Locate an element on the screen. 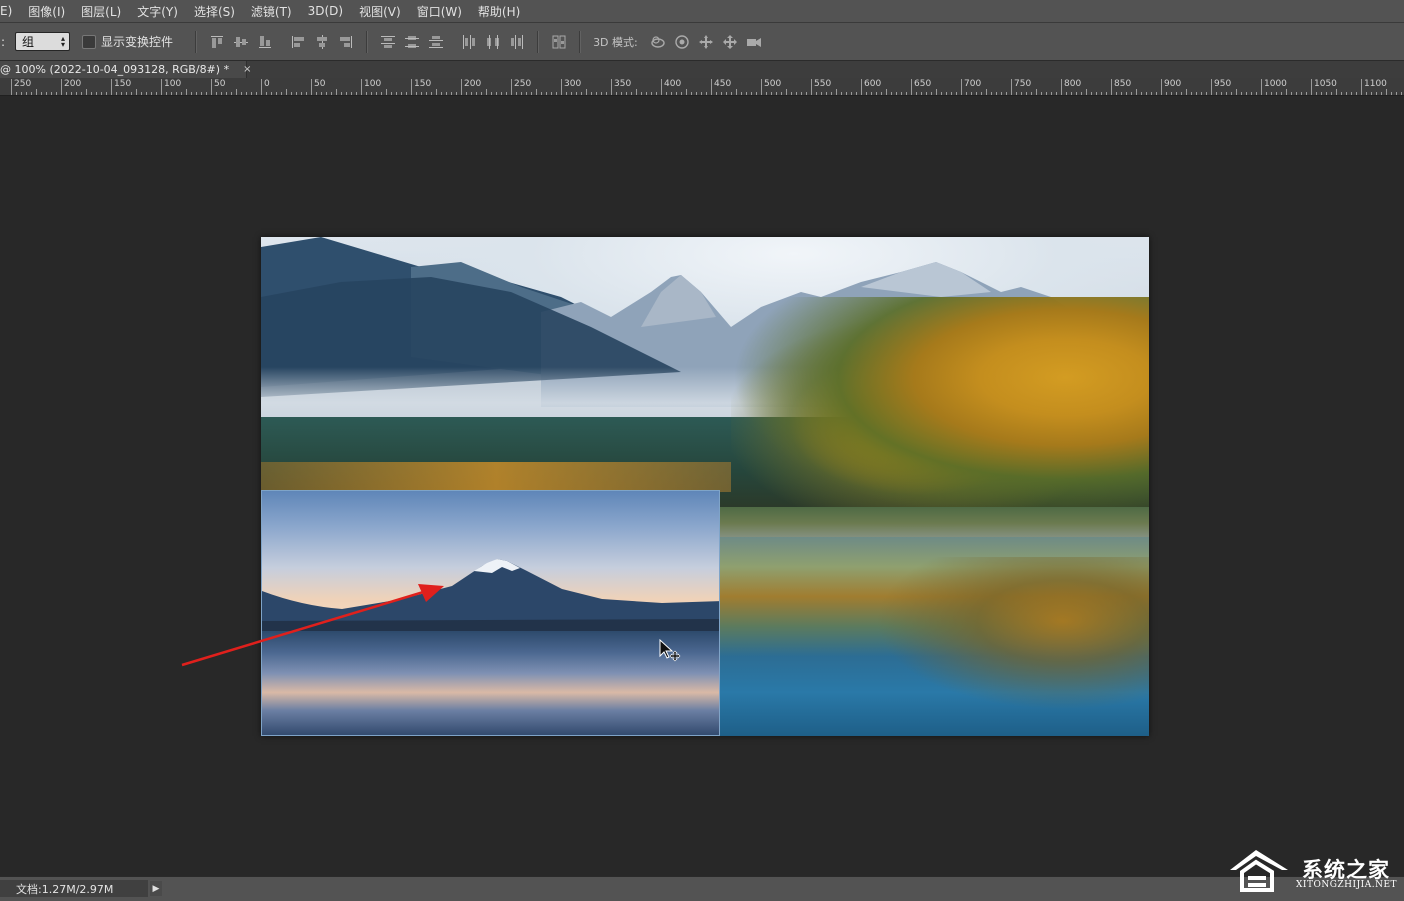  show-transform-checkbox is located at coordinates (89, 41).